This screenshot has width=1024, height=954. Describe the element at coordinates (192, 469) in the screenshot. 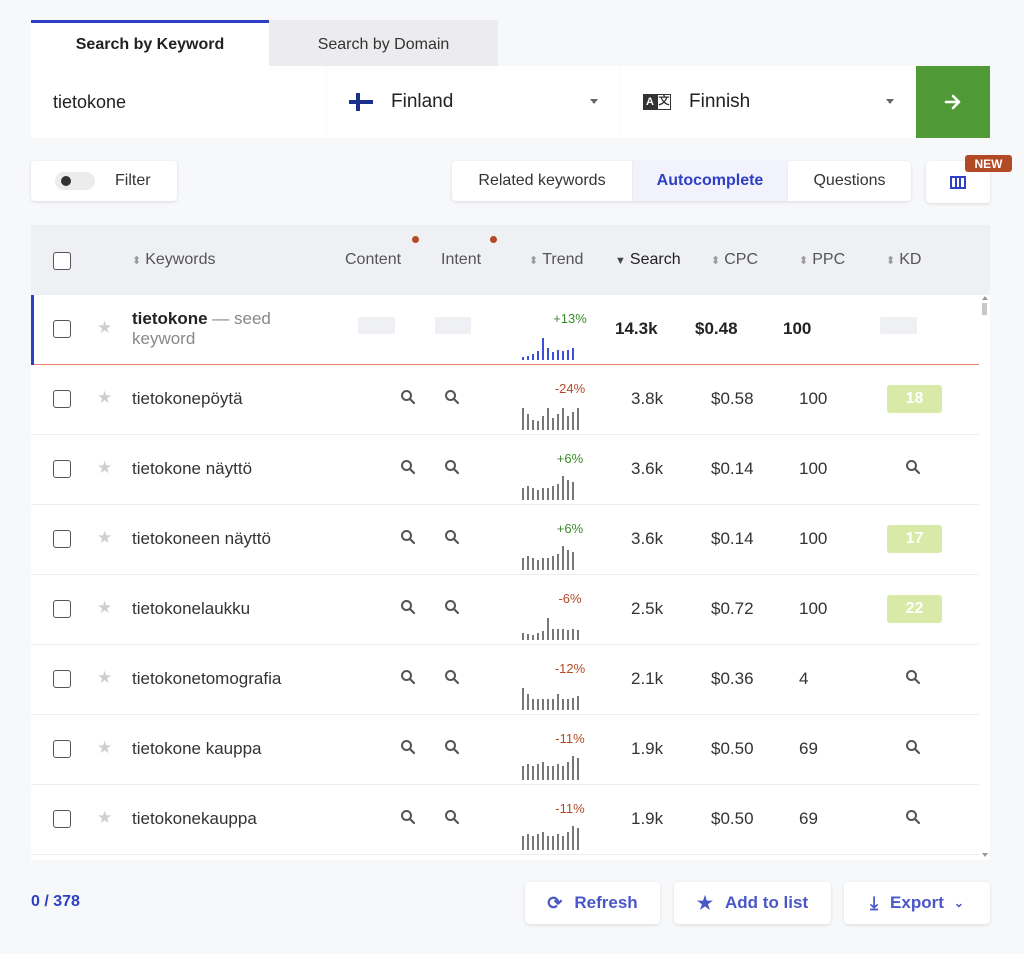

I see `keyword-text: tietokone näyttö` at that location.